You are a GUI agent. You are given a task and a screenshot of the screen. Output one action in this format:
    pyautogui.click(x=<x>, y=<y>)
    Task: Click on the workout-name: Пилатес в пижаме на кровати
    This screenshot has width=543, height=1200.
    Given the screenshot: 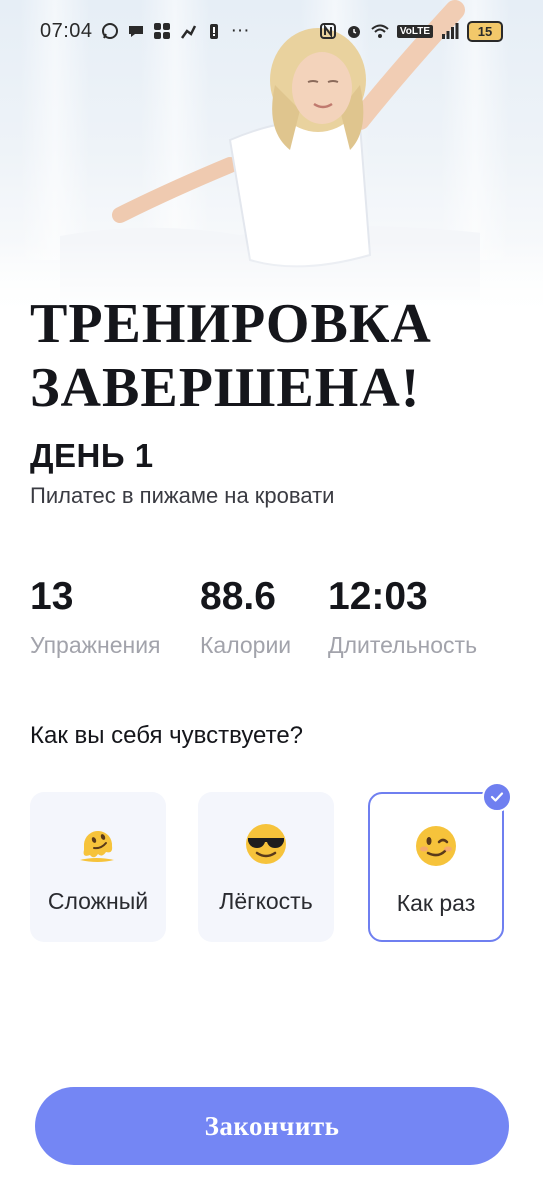 What is the action you would take?
    pyautogui.click(x=182, y=495)
    